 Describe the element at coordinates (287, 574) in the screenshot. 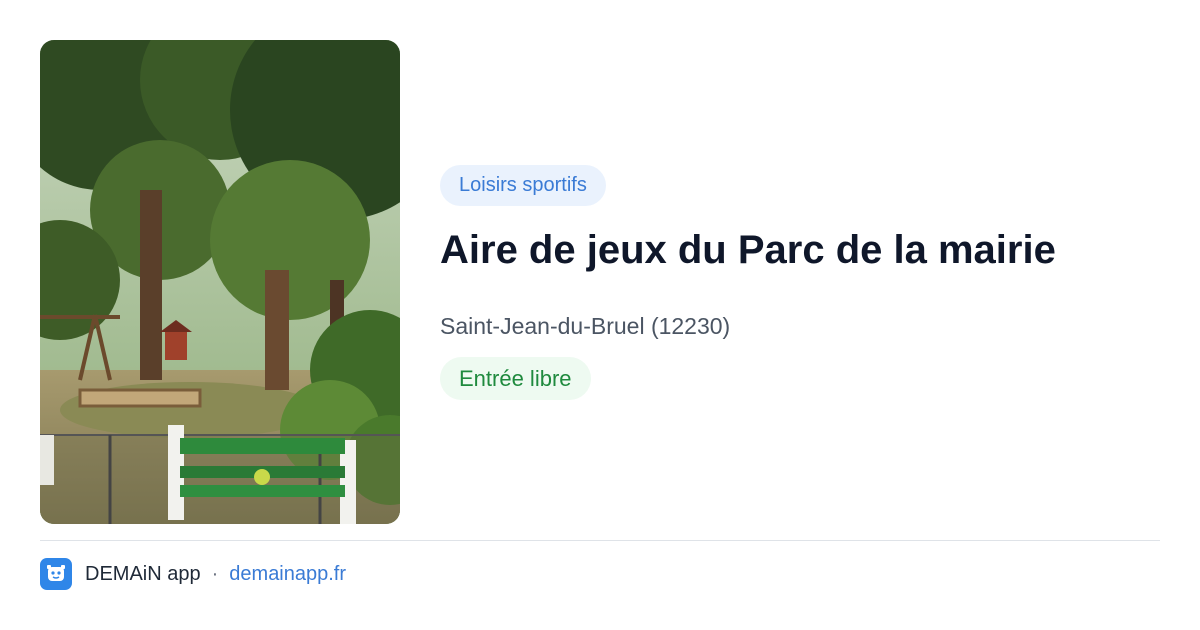

I see `site-link: demainapp.fr` at that location.